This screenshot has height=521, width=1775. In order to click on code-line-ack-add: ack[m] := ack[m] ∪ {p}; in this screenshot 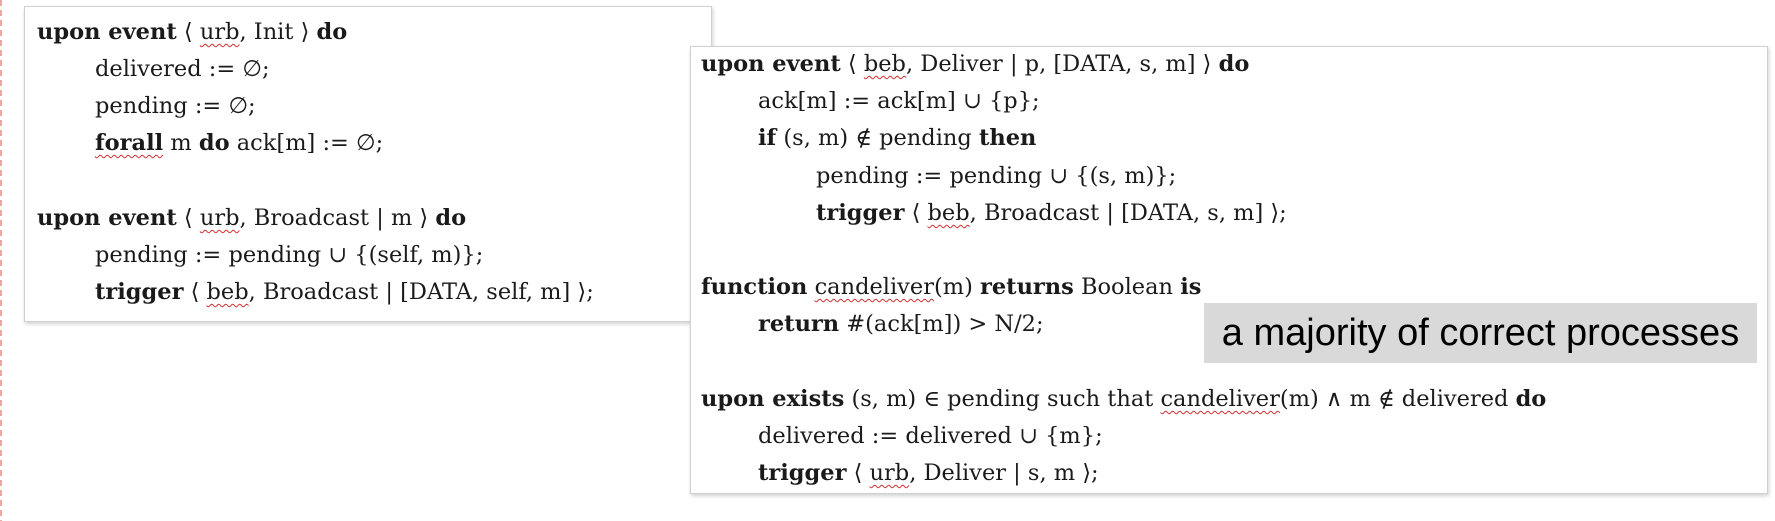, I will do `click(899, 101)`.